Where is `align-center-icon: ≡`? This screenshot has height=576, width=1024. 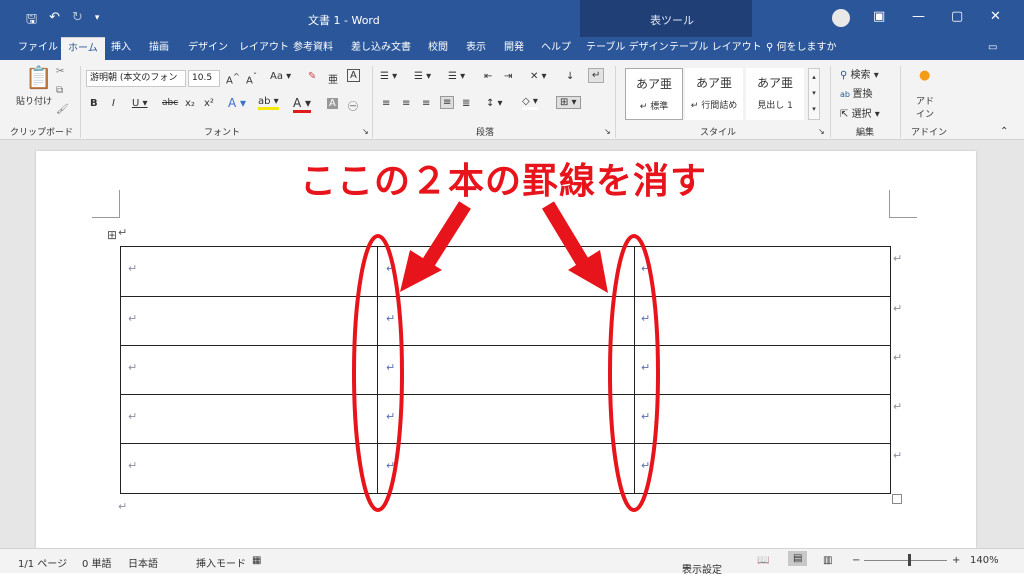
align-center-icon: ≡ is located at coordinates (406, 103).